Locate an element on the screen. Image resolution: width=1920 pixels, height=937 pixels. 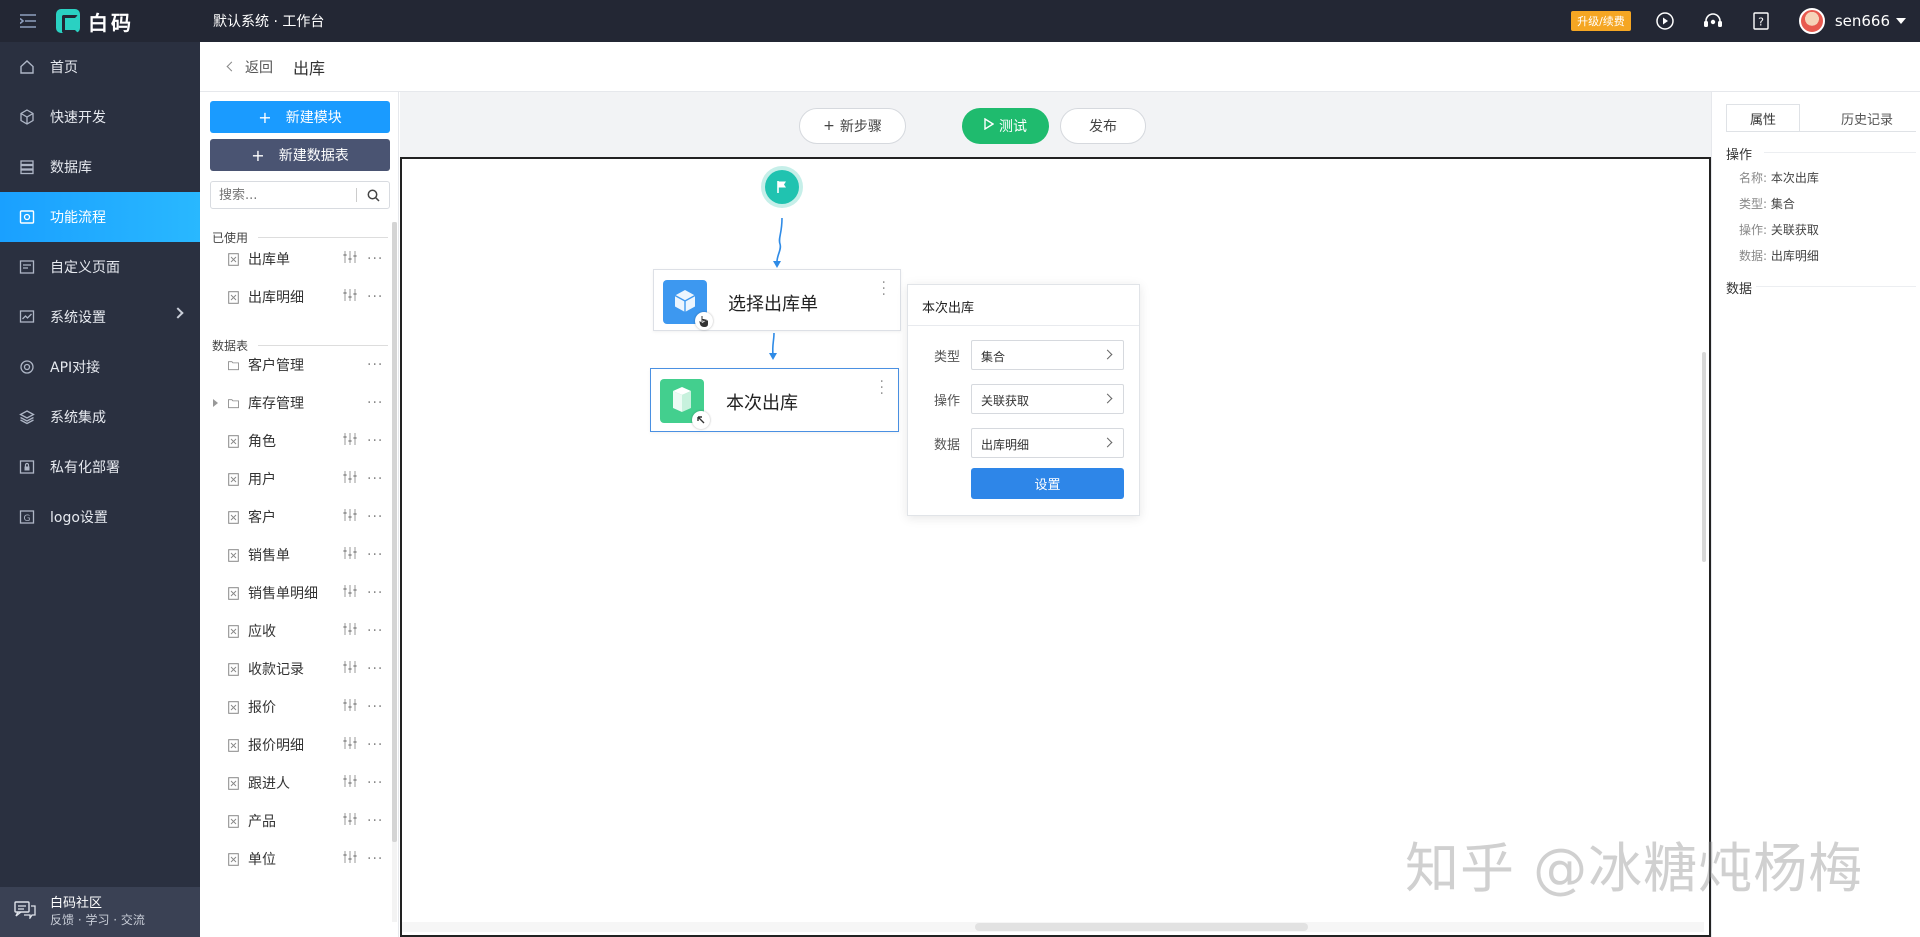
section-operation-title: 操作 is located at coordinates (1739, 155).